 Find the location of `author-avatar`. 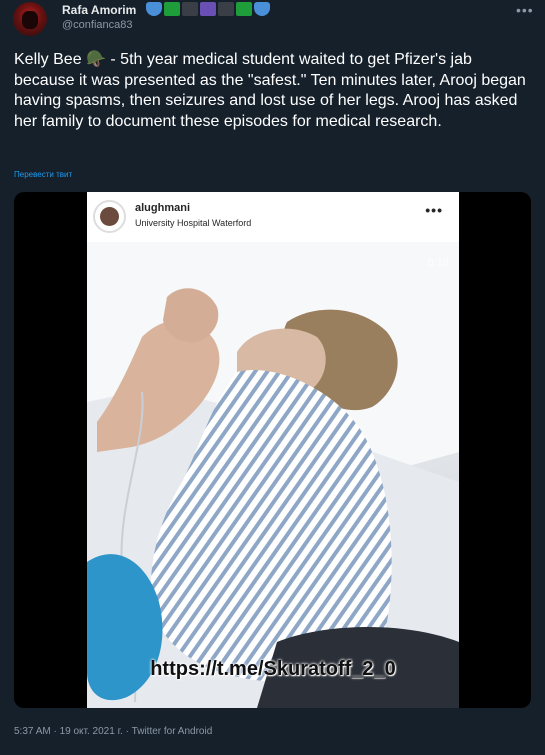

author-avatar is located at coordinates (30, 19).